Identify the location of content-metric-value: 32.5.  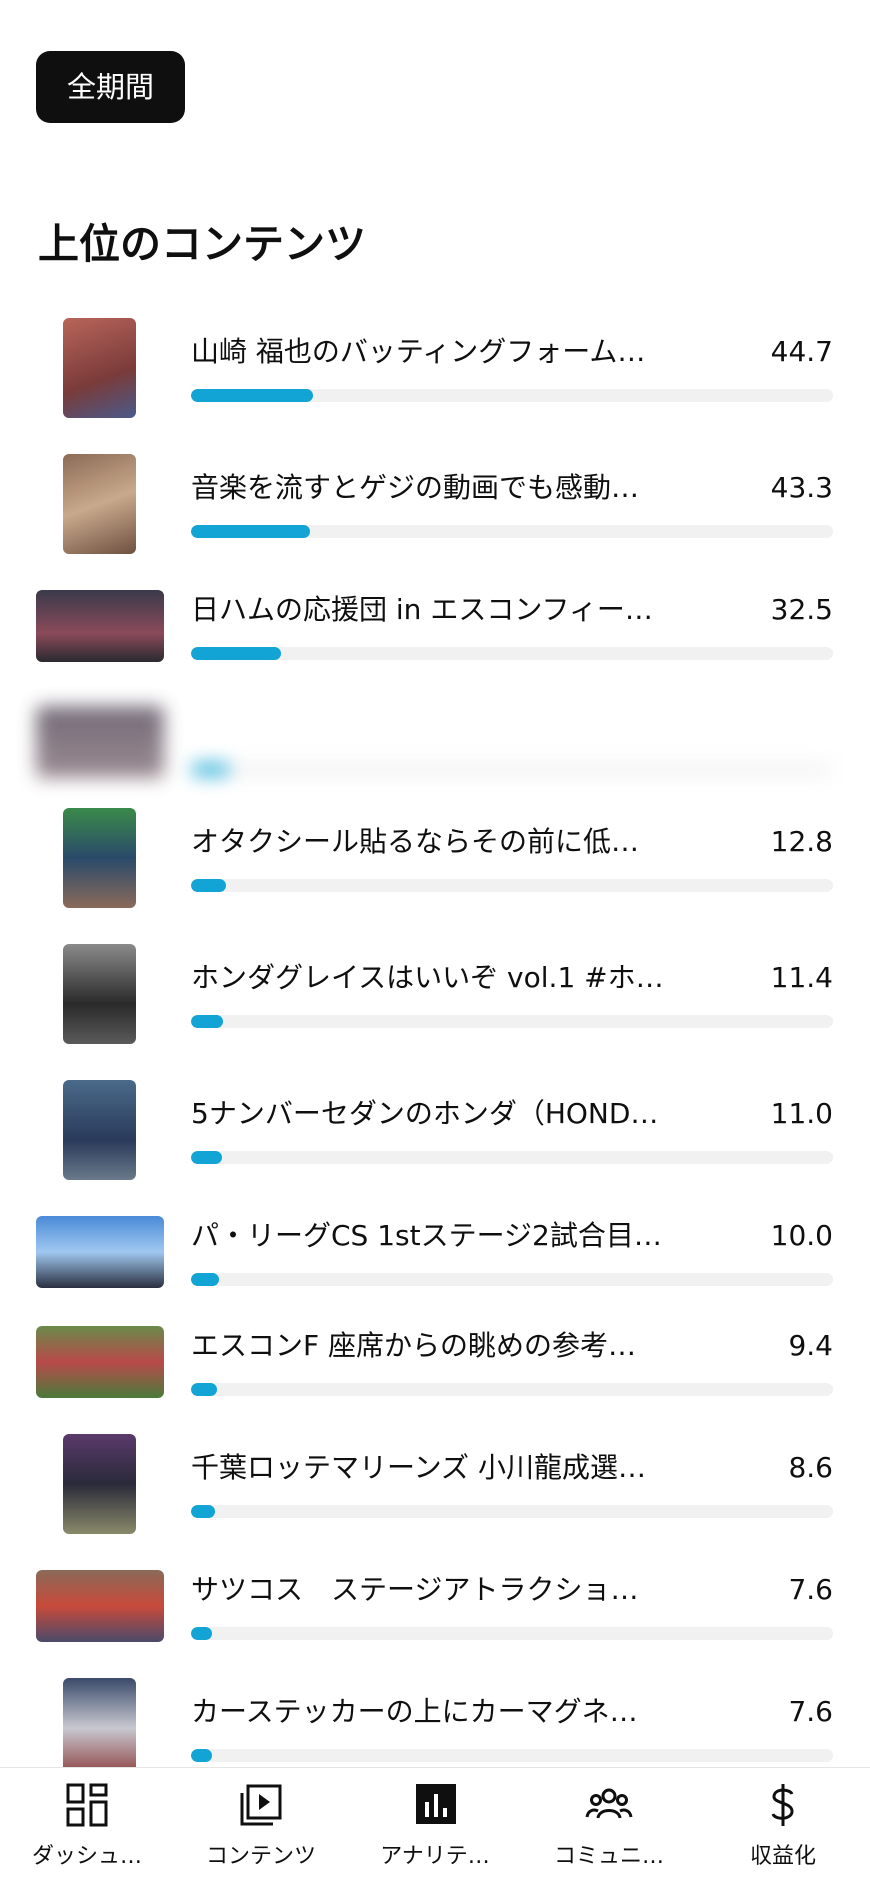
(801, 609).